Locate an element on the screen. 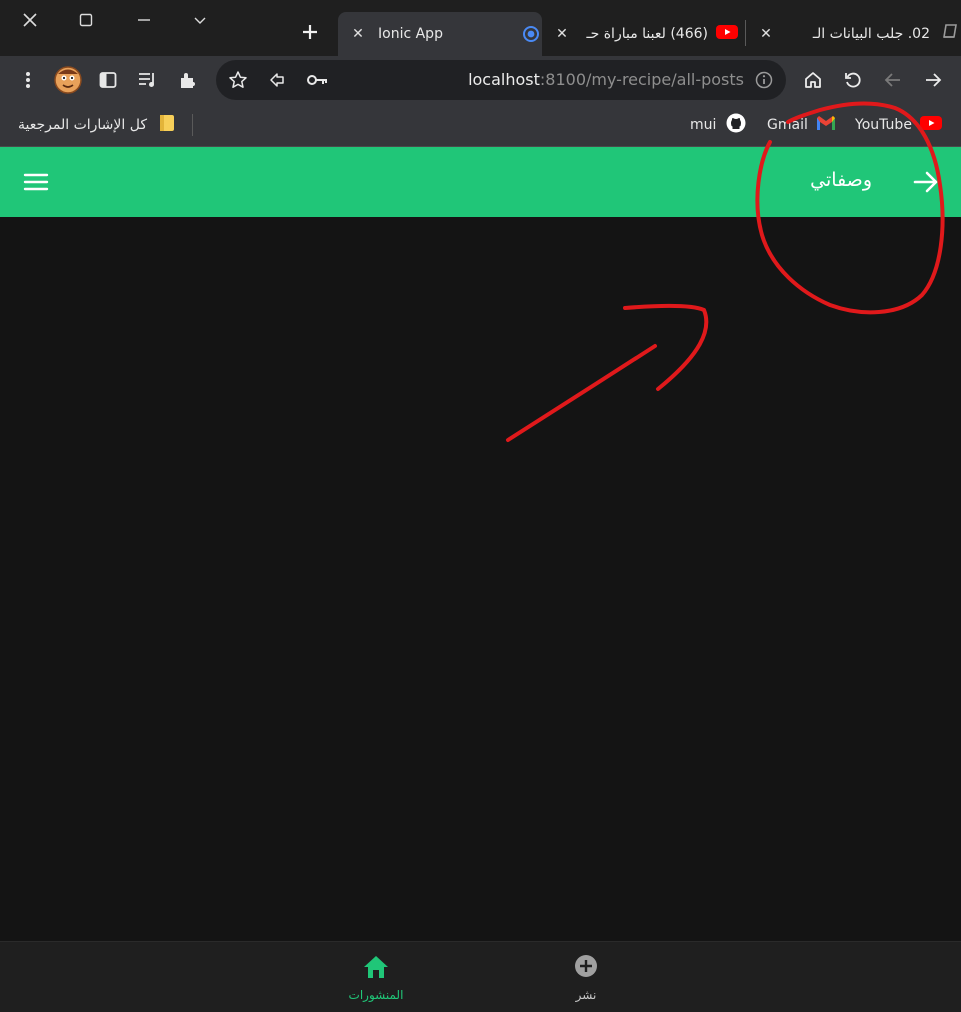 This screenshot has height=1012, width=961. tab-publish: نشر is located at coordinates (586, 978).